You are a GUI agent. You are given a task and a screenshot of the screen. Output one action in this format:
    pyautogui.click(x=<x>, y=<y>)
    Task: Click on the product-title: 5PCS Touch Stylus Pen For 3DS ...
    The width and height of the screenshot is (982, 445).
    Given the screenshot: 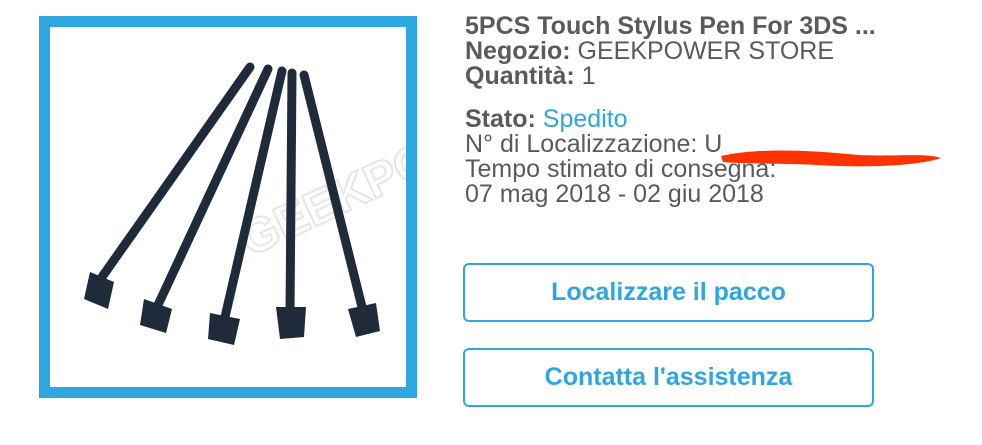 What is the action you would take?
    pyautogui.click(x=715, y=26)
    